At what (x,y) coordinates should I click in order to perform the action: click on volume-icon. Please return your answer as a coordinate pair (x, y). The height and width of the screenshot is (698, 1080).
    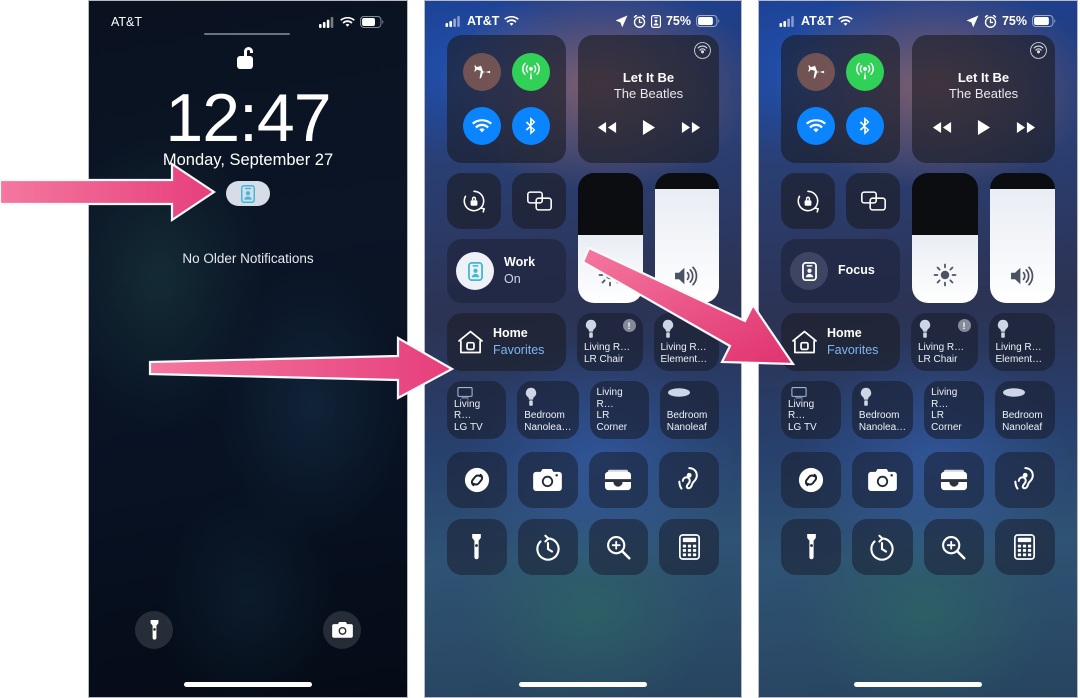
    Looking at the image, I should click on (1023, 276).